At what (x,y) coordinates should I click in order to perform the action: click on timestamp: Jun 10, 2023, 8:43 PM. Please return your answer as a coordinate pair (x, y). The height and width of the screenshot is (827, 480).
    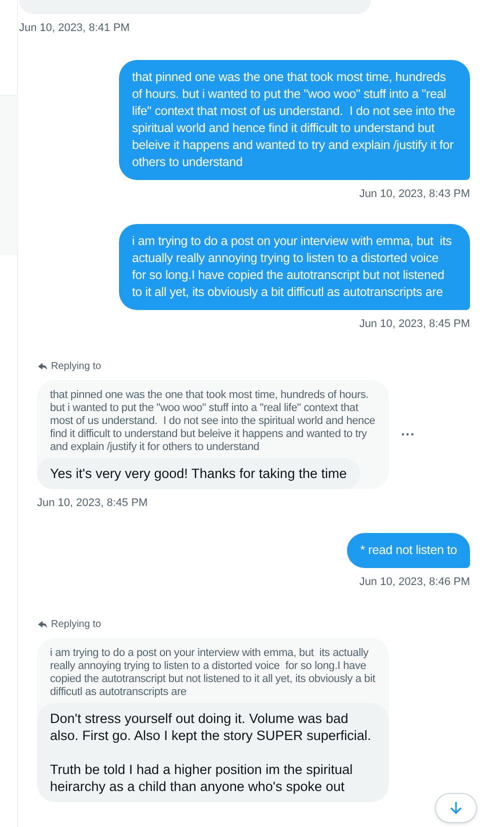
    Looking at the image, I should click on (414, 194).